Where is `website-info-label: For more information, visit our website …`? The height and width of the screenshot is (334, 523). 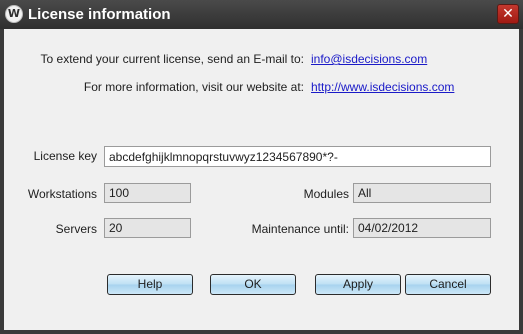
website-info-label: For more information, visit our website … is located at coordinates (193, 87).